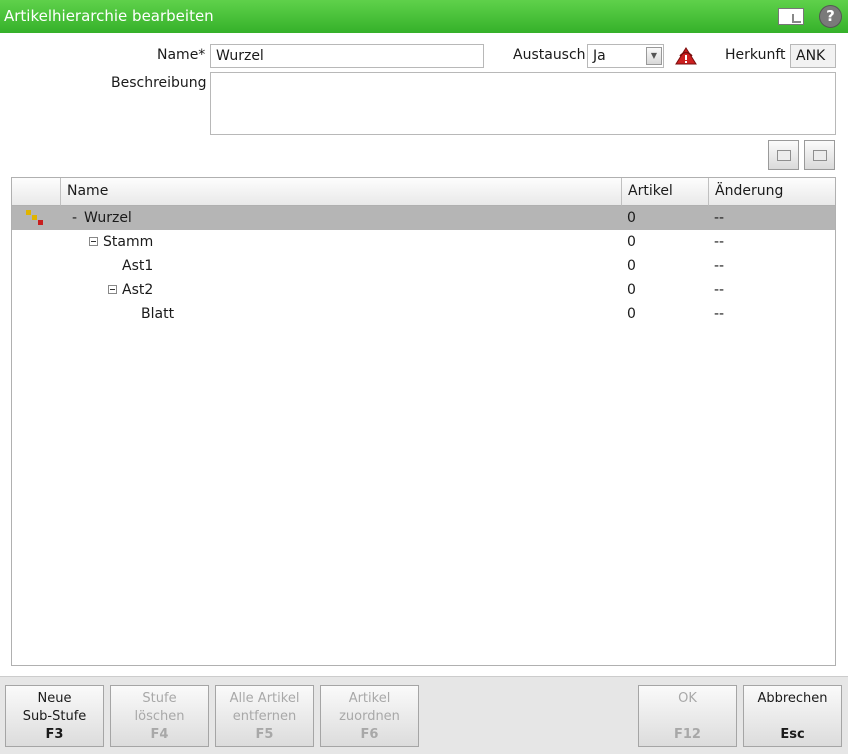 This screenshot has height=754, width=848. I want to click on chevron-down-icon: ▼, so click(654, 56).